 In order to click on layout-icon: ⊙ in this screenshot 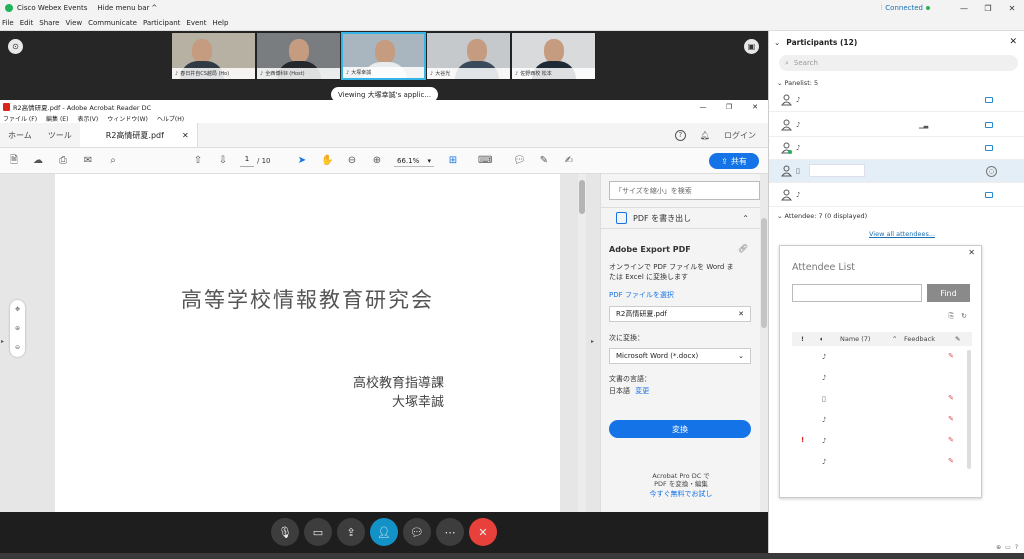, I will do `click(15, 46)`.